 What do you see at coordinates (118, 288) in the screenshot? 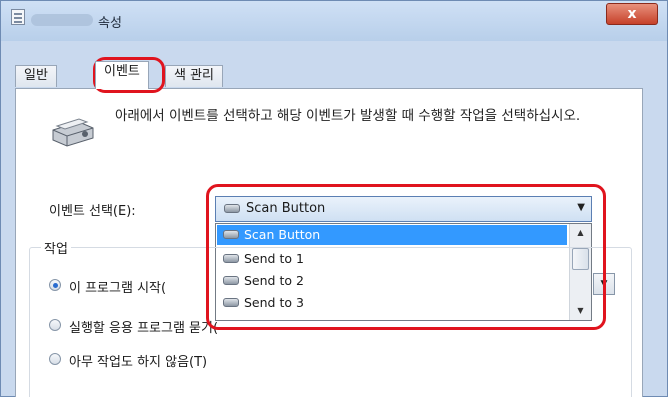
I see `radio-label: 이 프로그램 시작(` at bounding box center [118, 288].